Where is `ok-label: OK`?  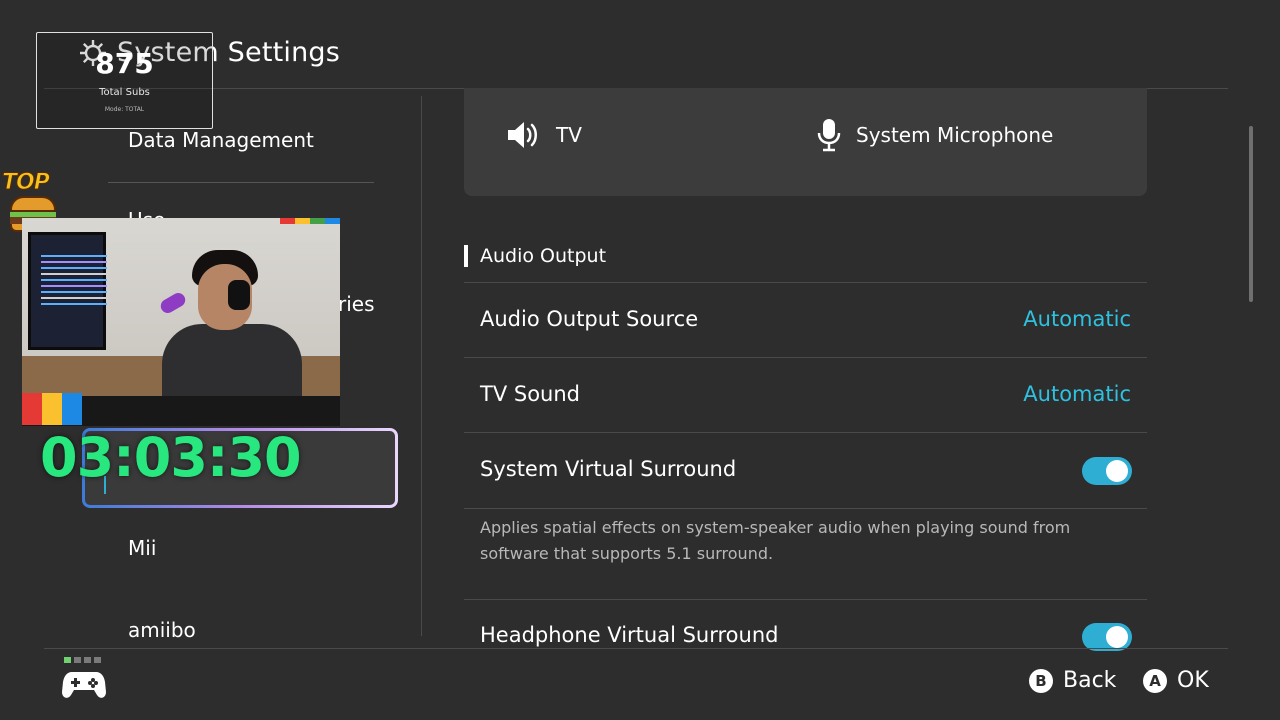
ok-label: OK is located at coordinates (1193, 680).